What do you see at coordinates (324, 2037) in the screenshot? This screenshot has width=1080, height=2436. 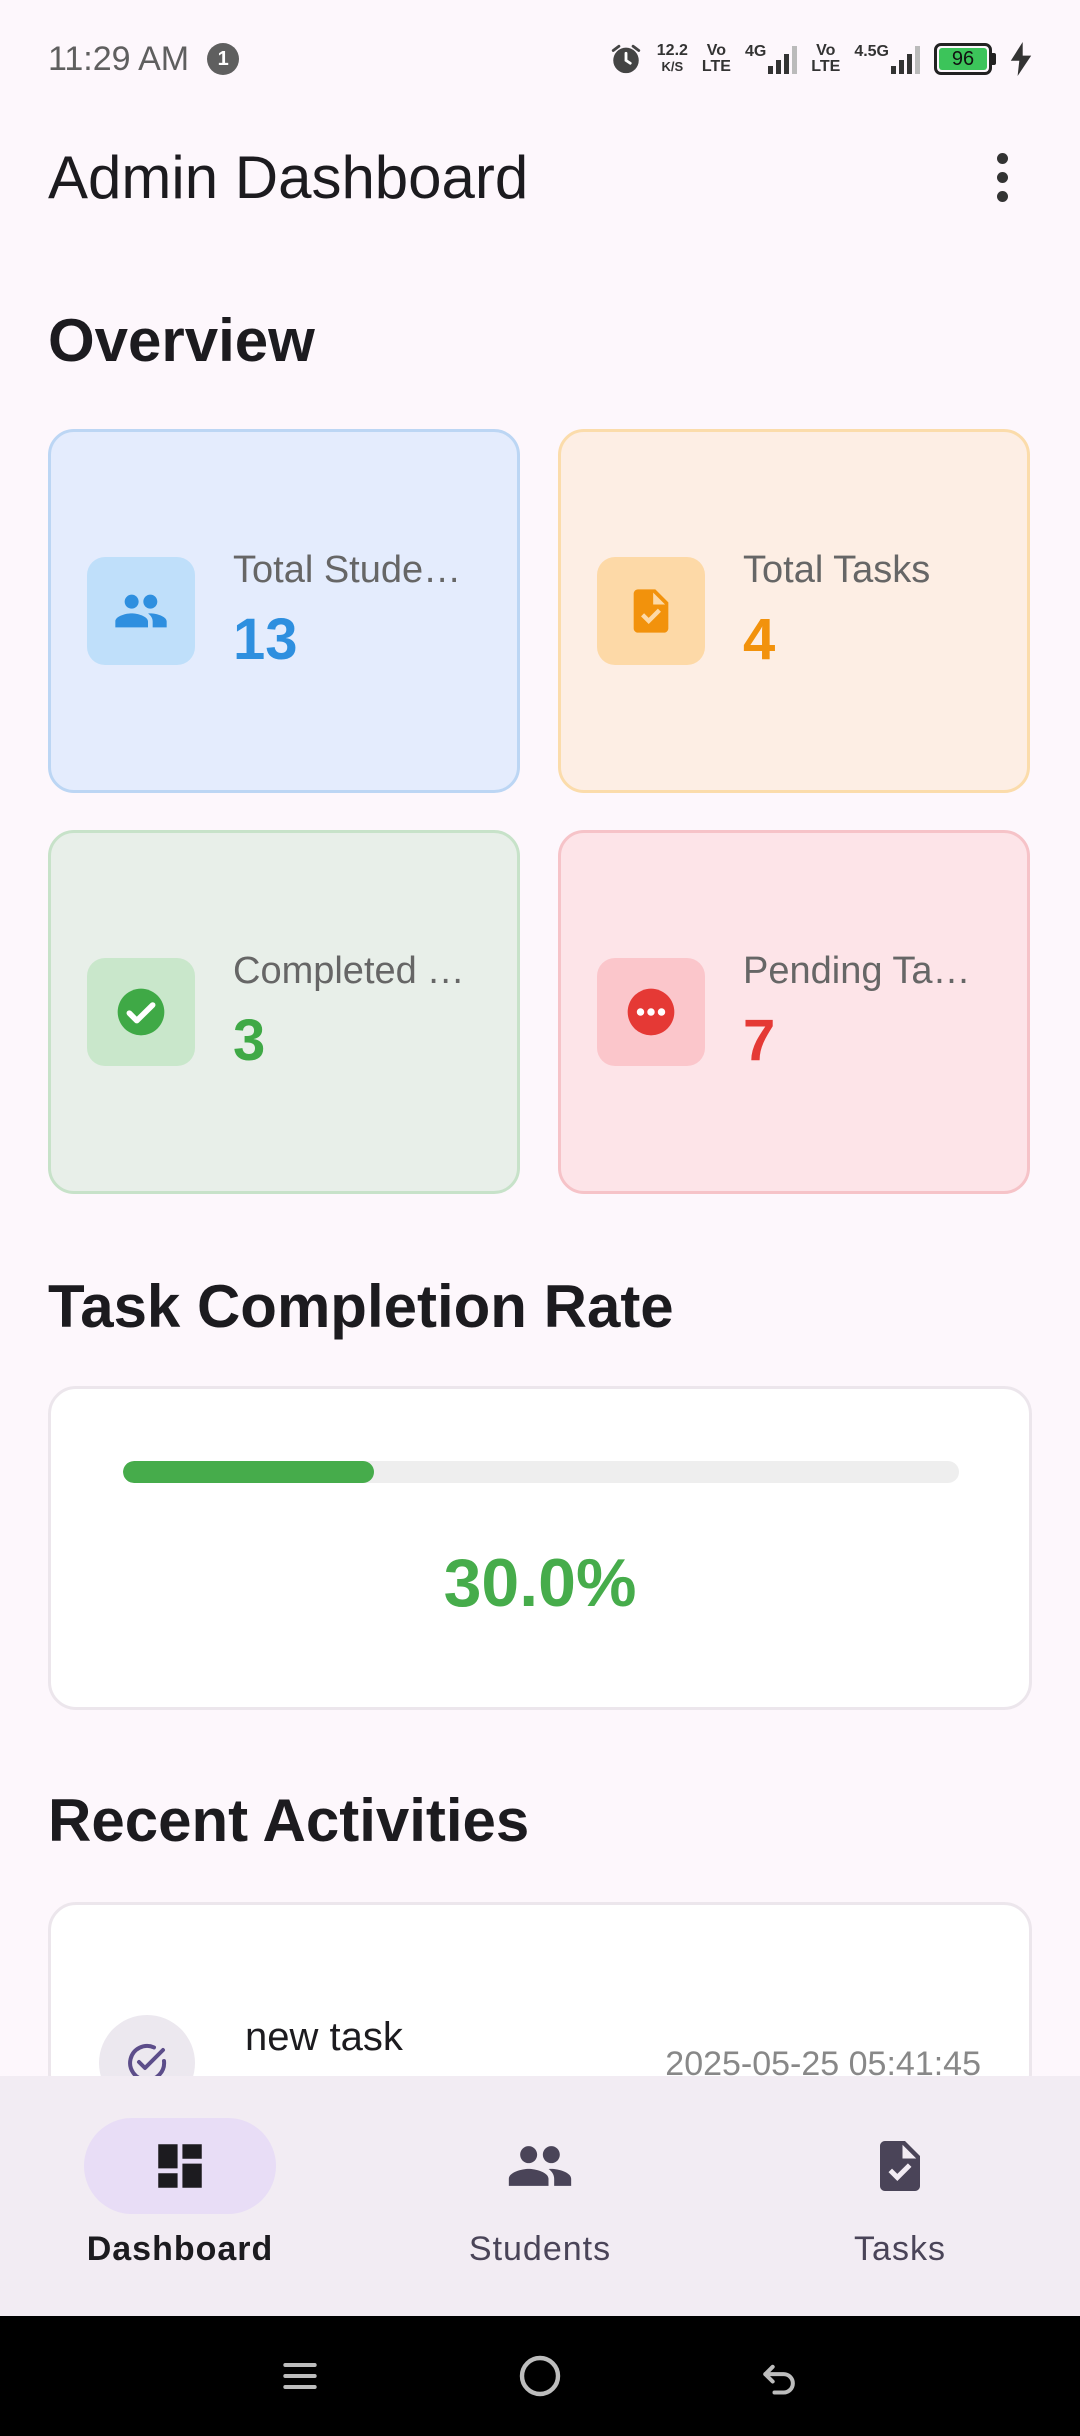 I see `activity-title: new task` at bounding box center [324, 2037].